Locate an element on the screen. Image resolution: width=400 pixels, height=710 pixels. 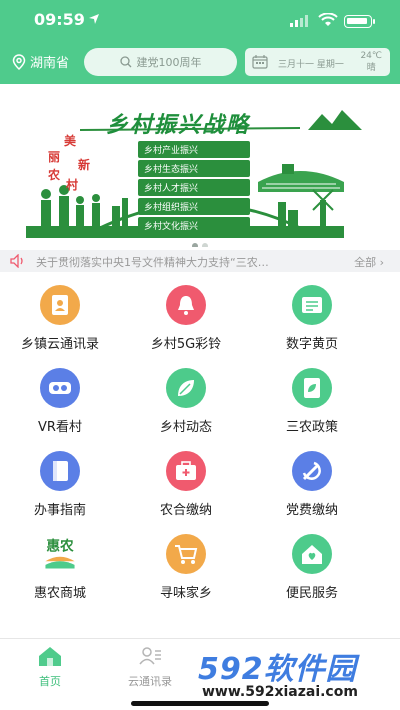
grid-item: 农合缴纳 is located at coordinates (186, 486).